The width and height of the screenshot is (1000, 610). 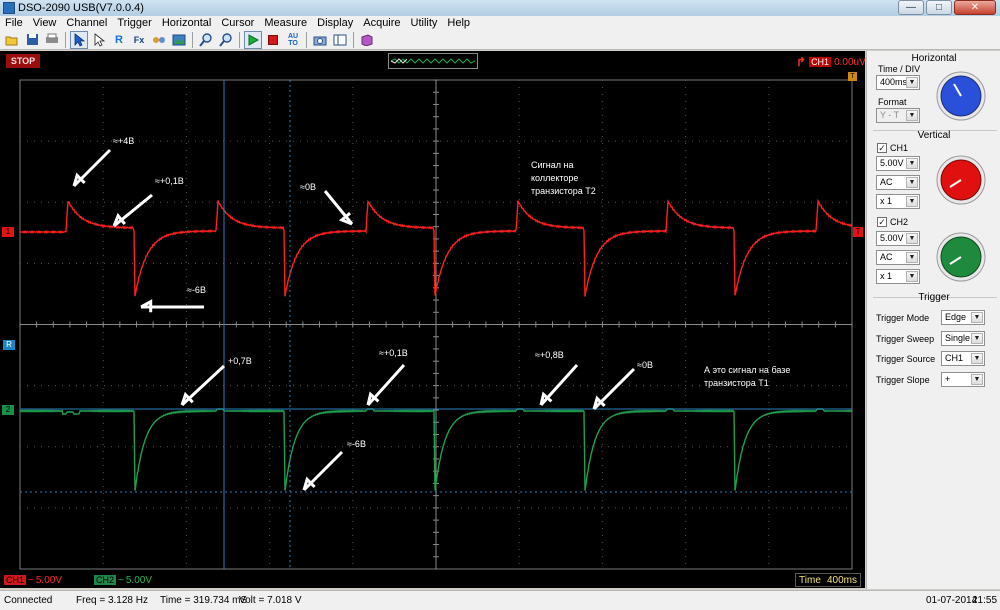 What do you see at coordinates (285, 23) in the screenshot?
I see `menu-measure: Measure` at bounding box center [285, 23].